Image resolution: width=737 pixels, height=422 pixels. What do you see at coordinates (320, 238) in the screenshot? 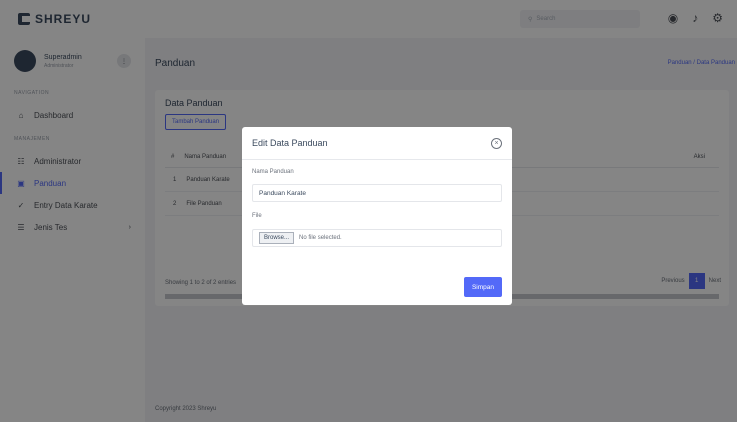
I see `no-file-text: No file selected.` at bounding box center [320, 238].